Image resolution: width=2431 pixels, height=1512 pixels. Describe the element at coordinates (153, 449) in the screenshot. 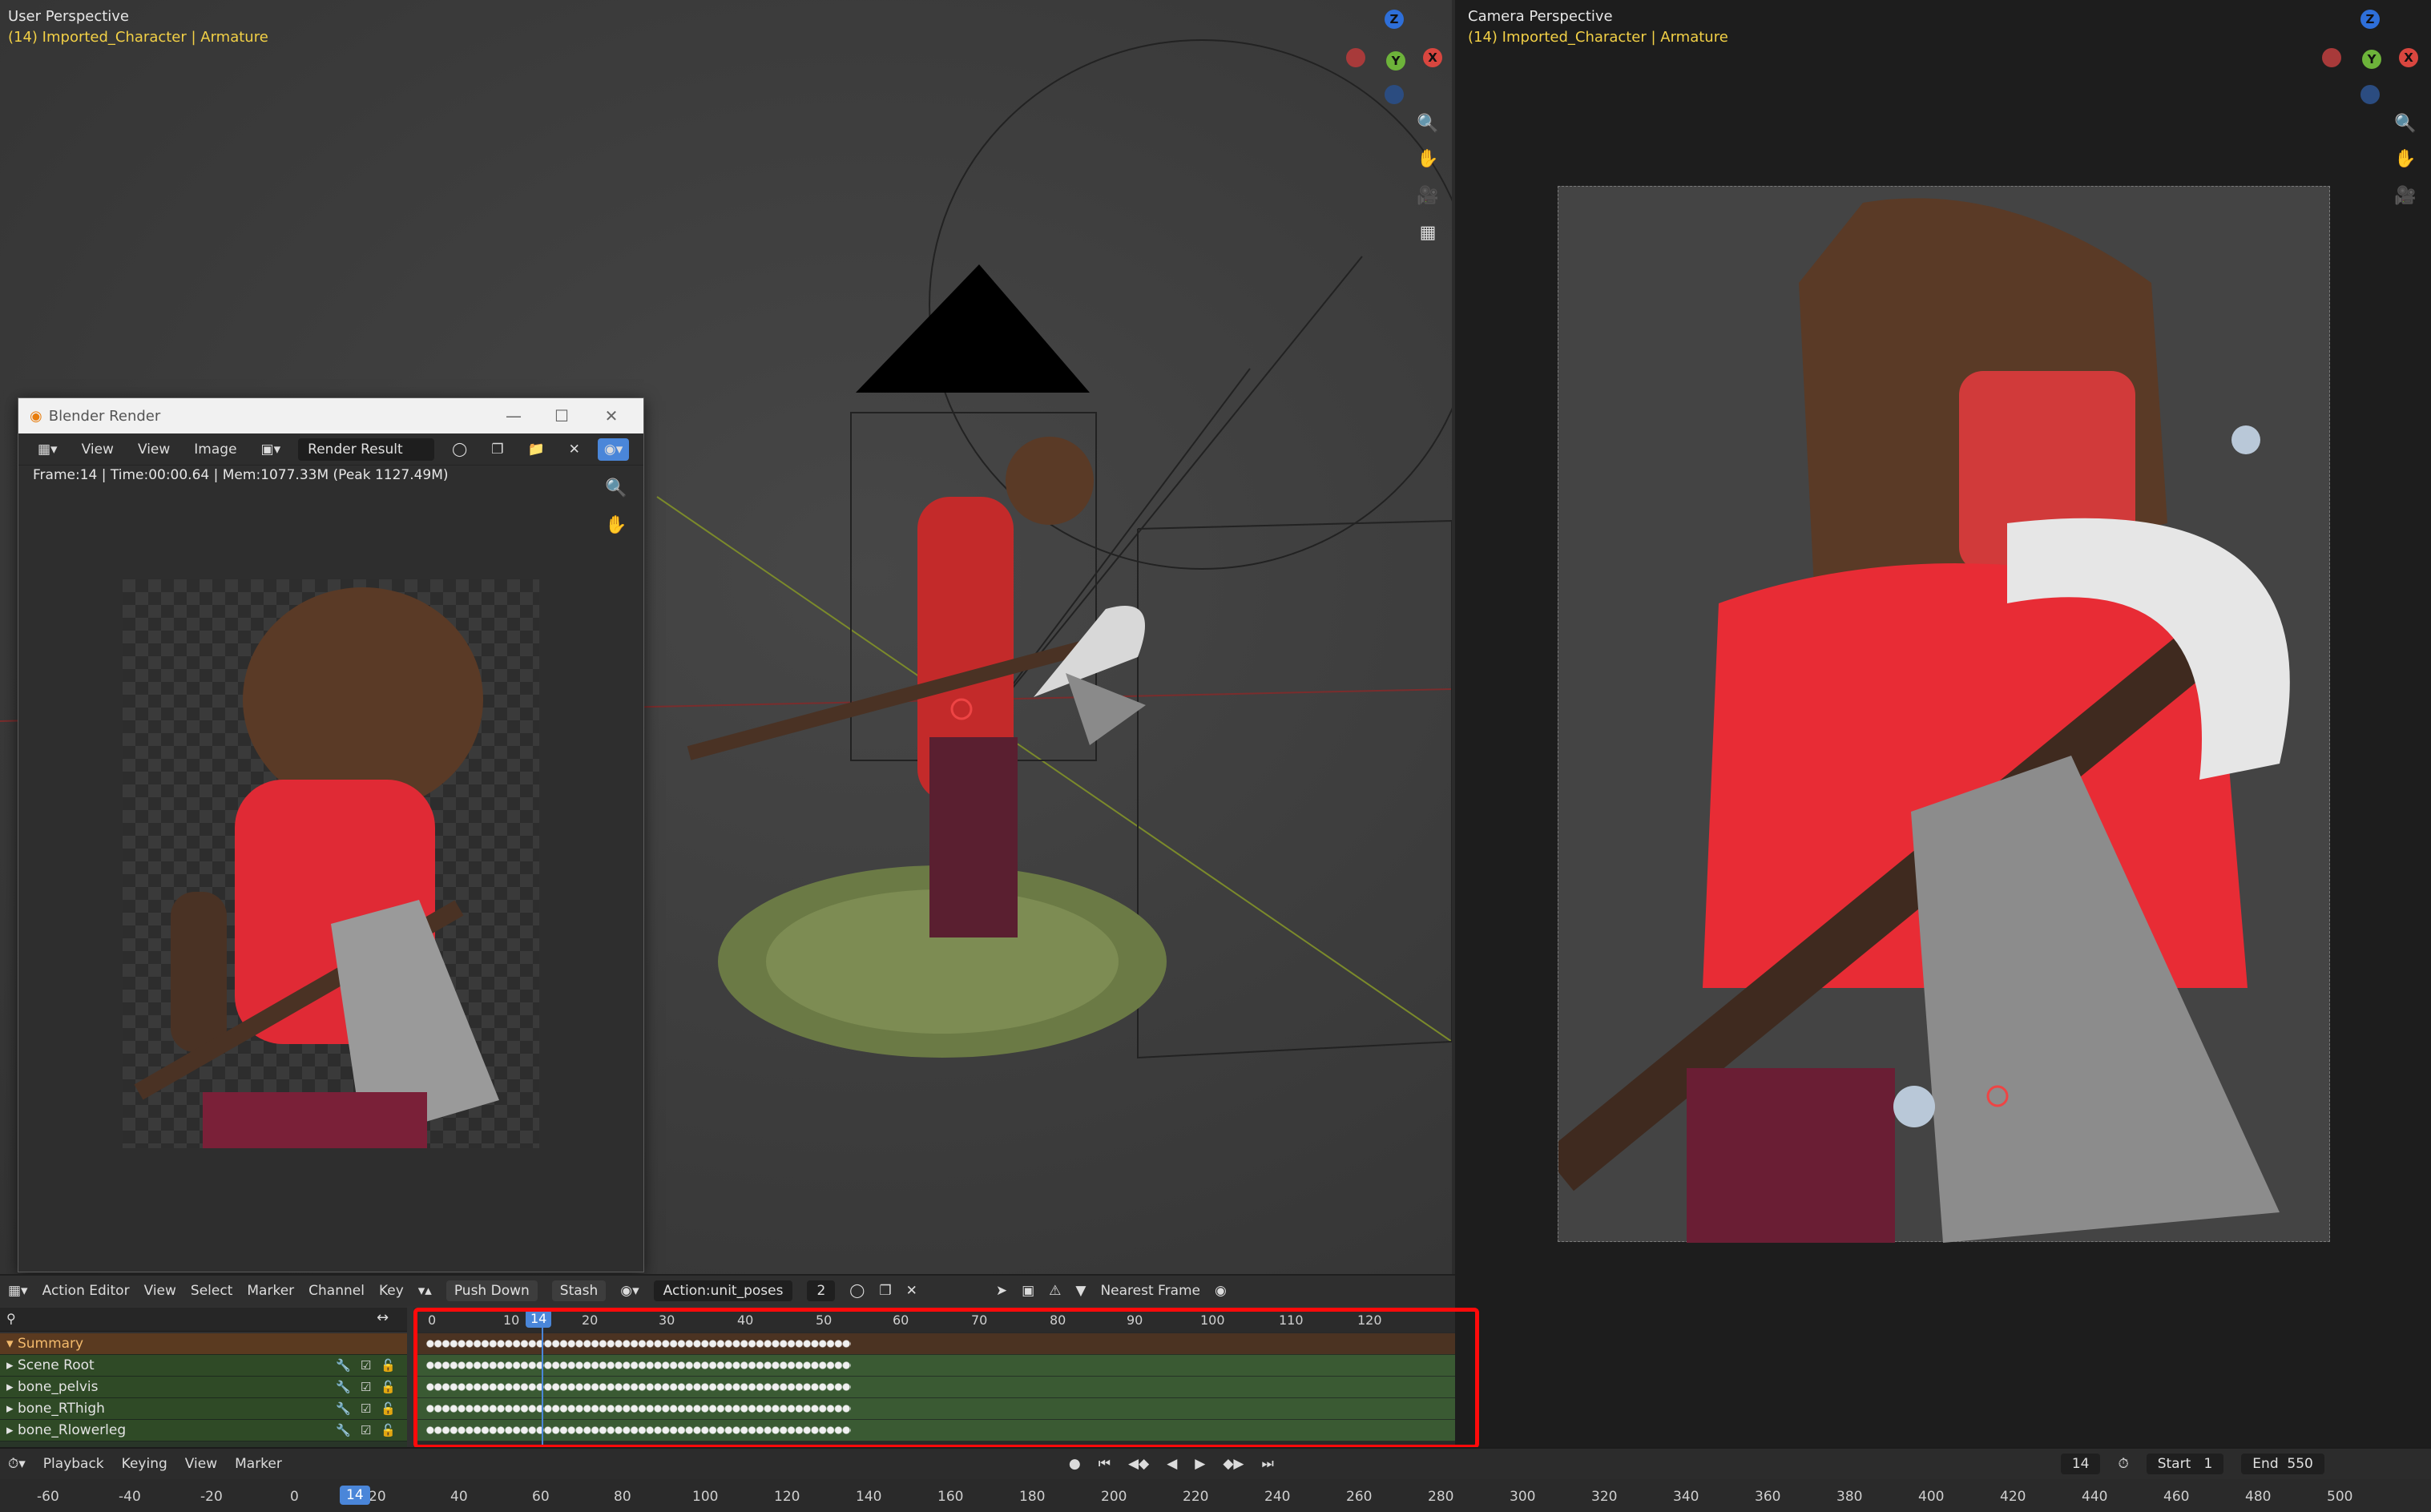

I see `view-menu-secondary: View` at that location.